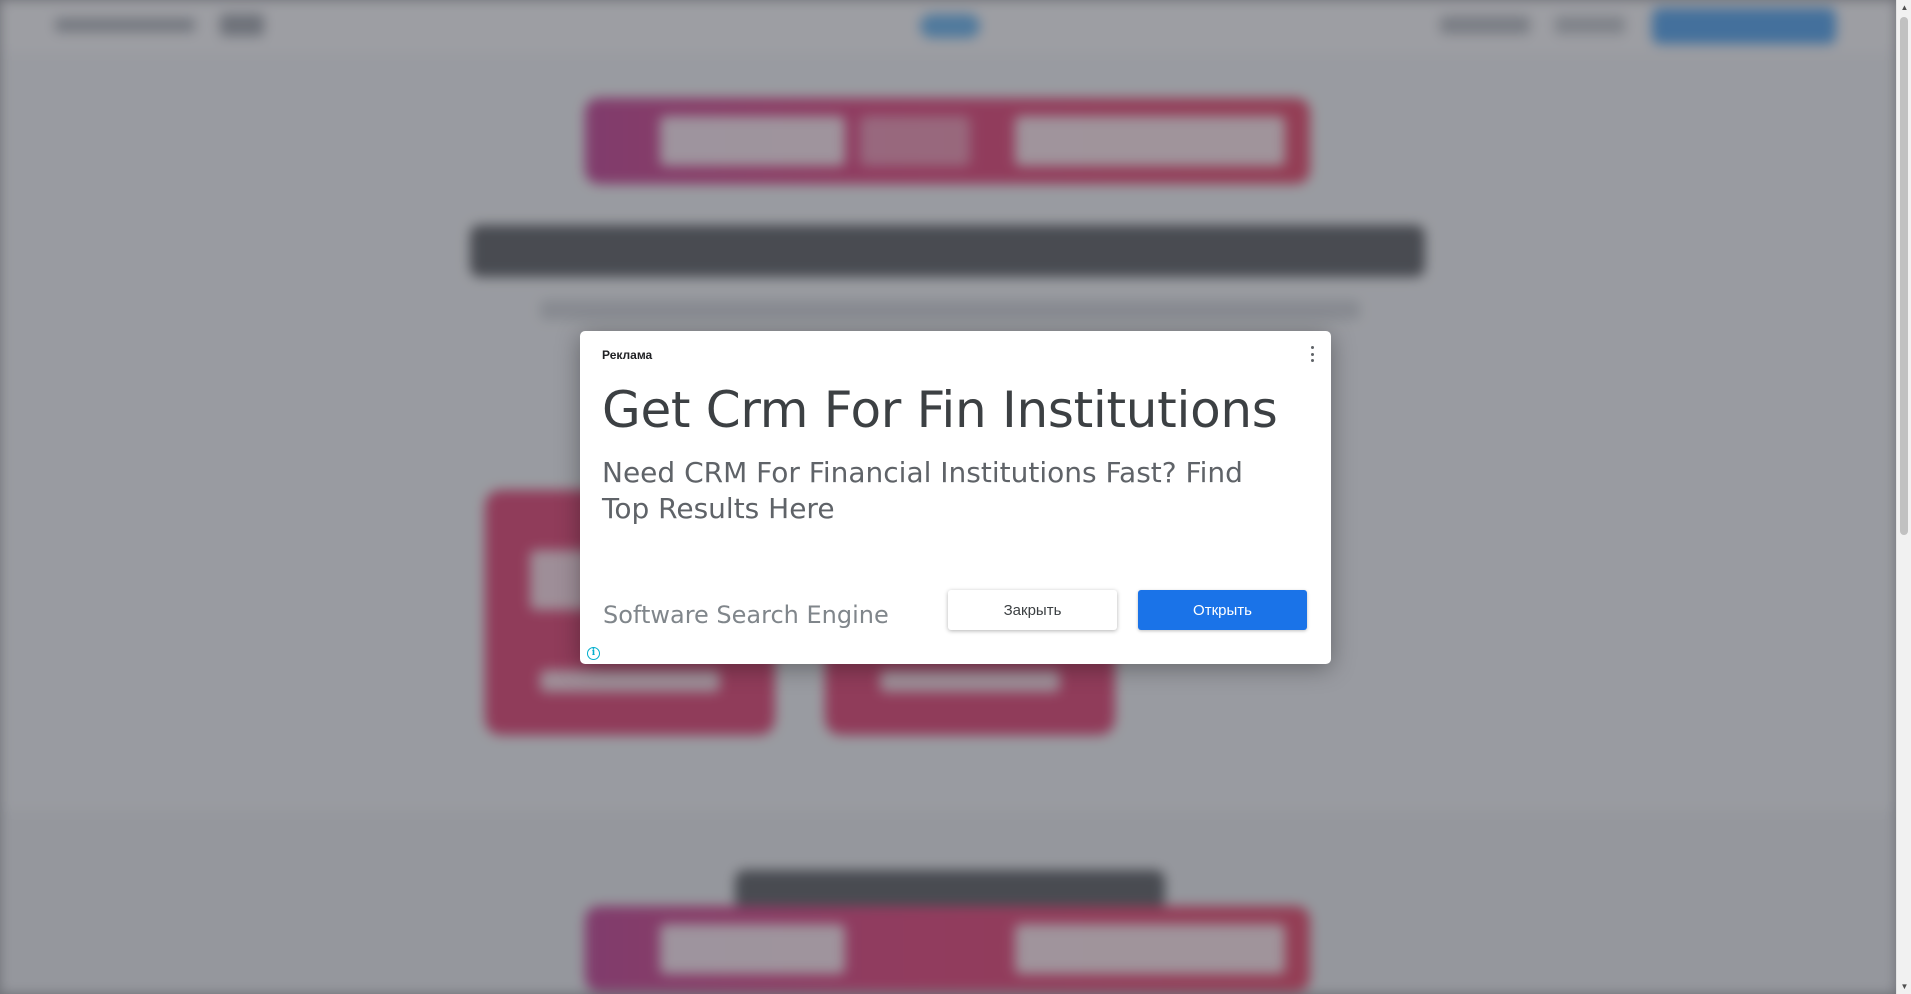 The height and width of the screenshot is (994, 1911). What do you see at coordinates (1904, 7) in the screenshot?
I see `scroll-up-arrow-icon: ▲` at bounding box center [1904, 7].